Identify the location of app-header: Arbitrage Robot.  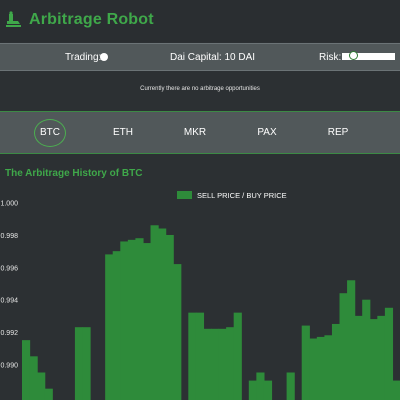
(200, 21).